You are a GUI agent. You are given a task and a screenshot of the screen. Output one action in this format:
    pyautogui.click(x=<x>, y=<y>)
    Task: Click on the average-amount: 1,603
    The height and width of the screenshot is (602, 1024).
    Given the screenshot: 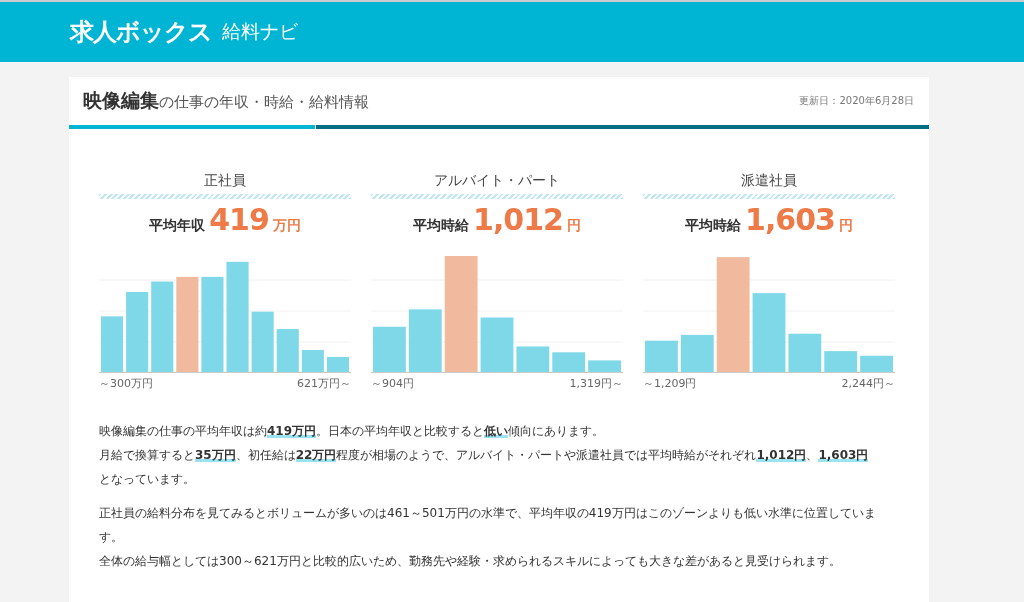 What is the action you would take?
    pyautogui.click(x=790, y=219)
    